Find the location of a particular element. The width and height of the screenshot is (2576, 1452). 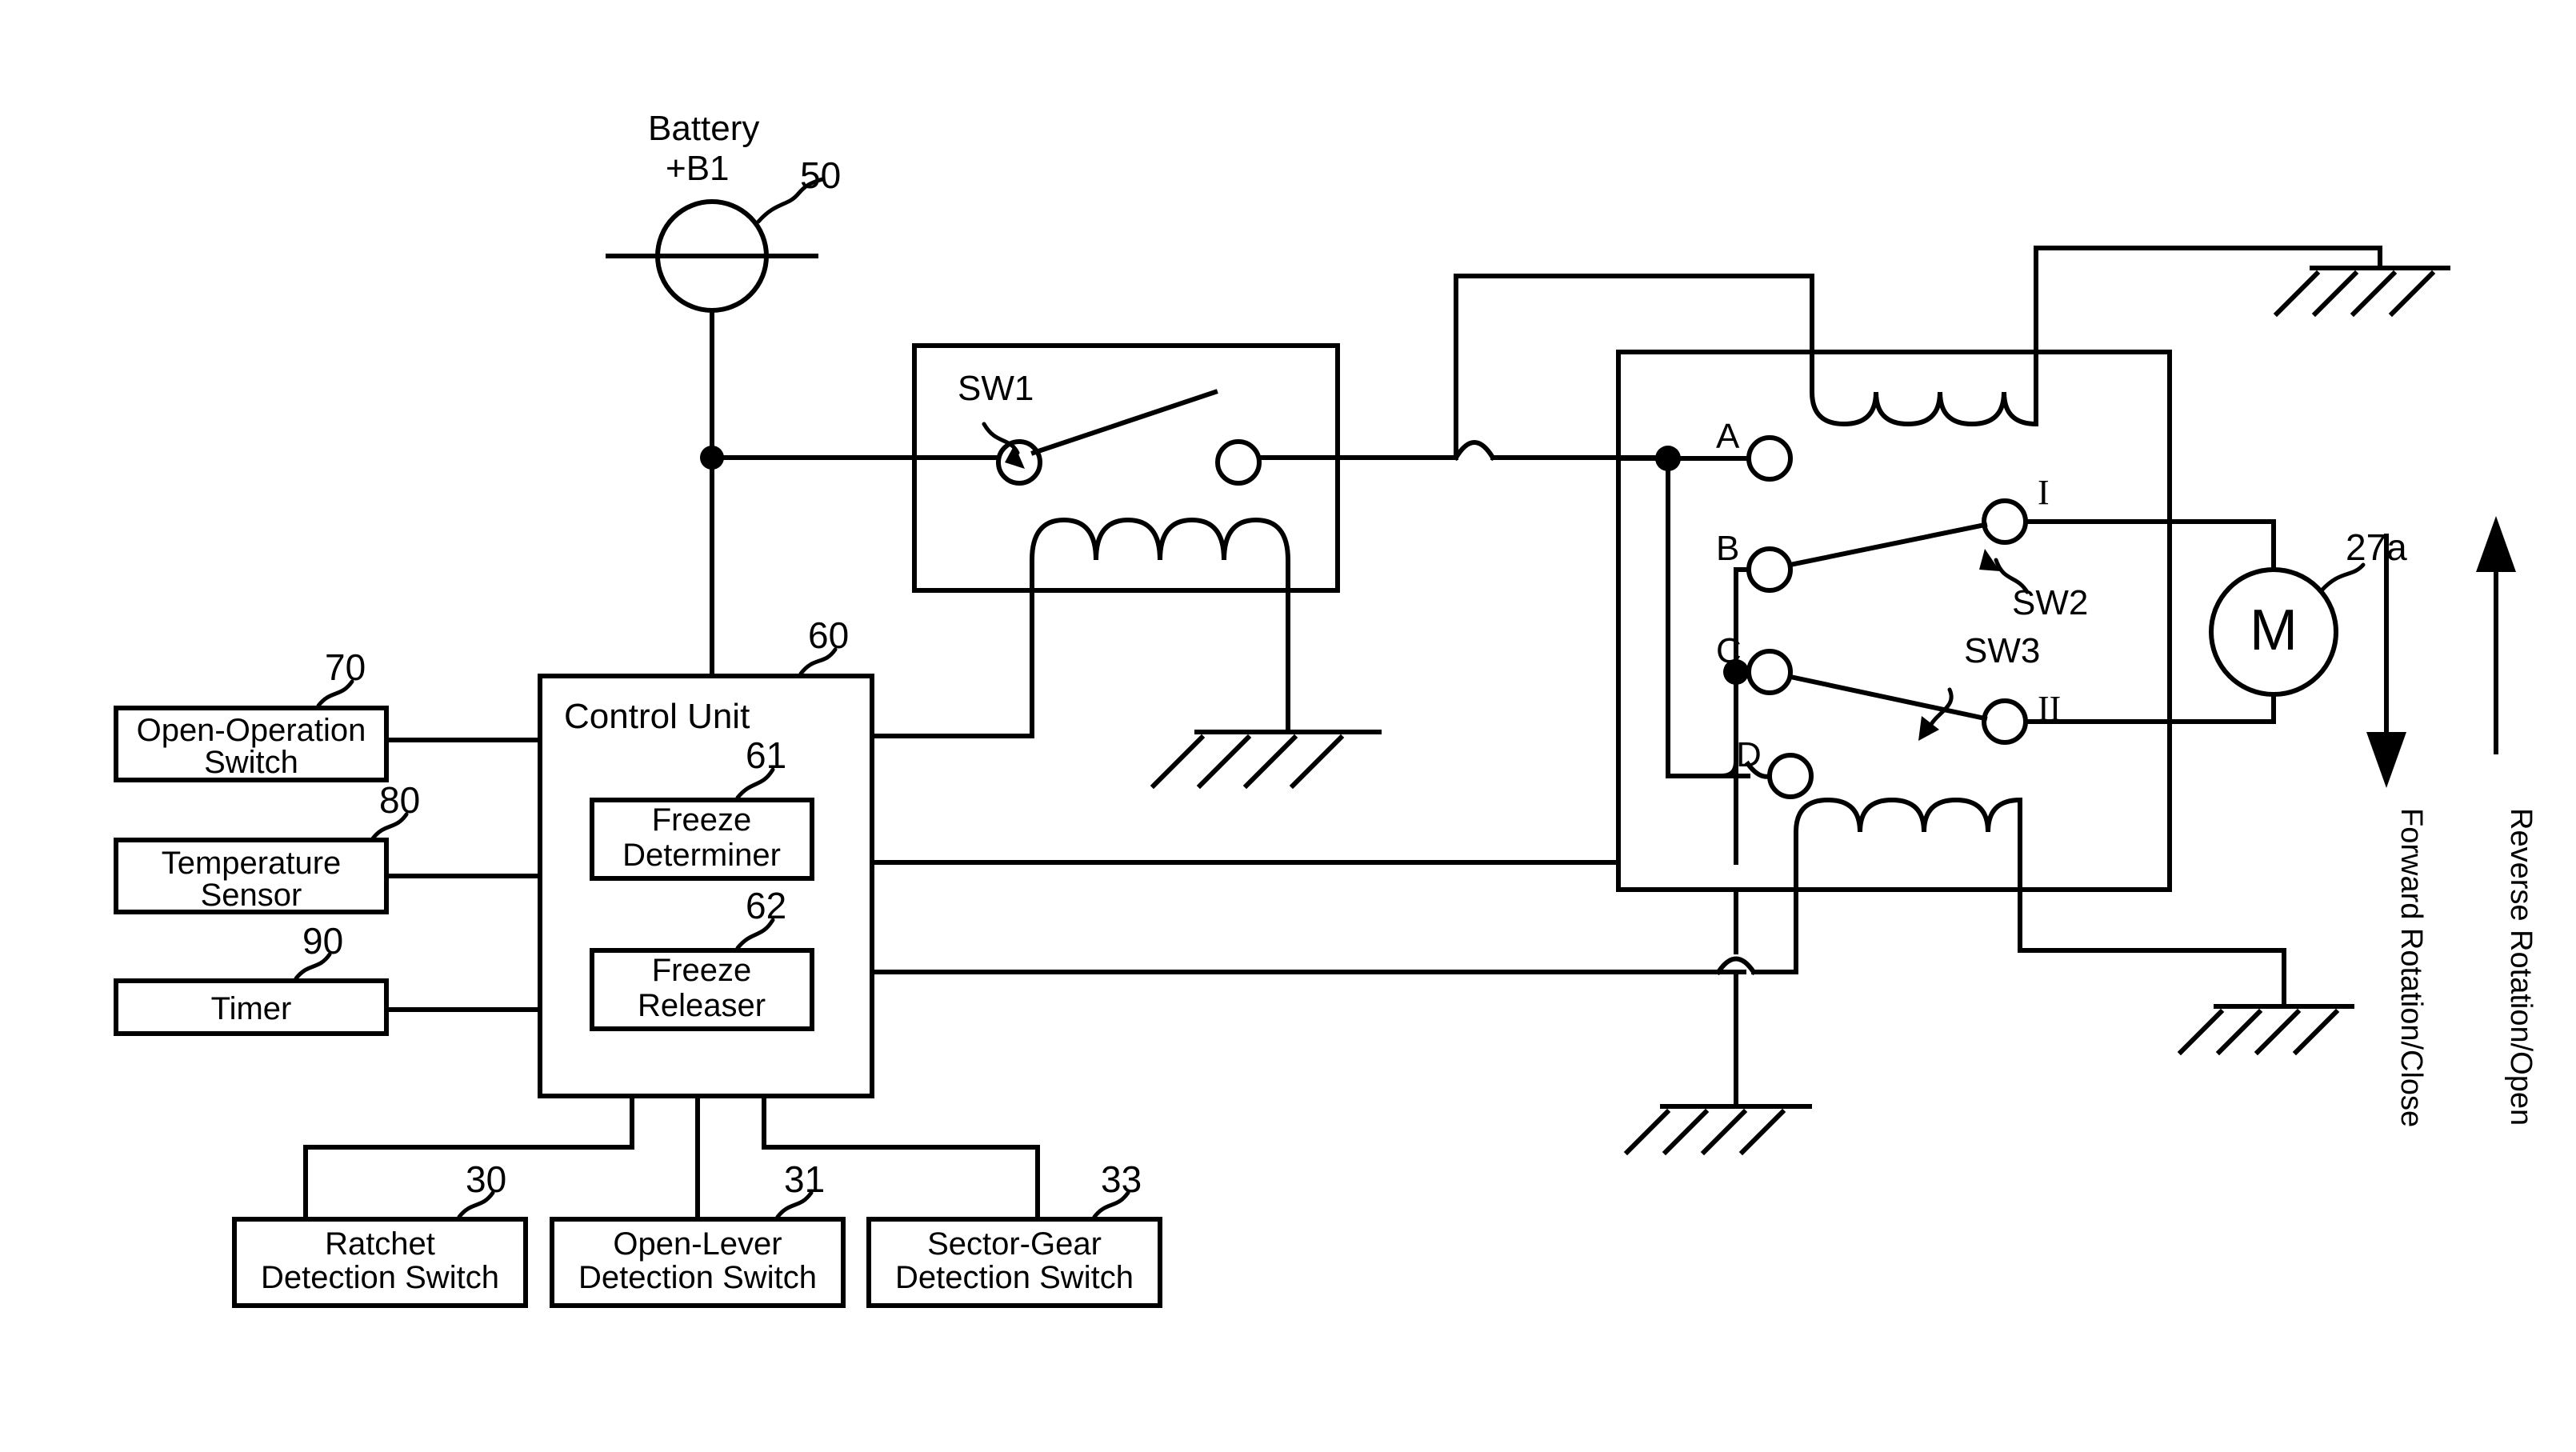

freeze-releaser-line2: Releaser is located at coordinates (702, 1005).